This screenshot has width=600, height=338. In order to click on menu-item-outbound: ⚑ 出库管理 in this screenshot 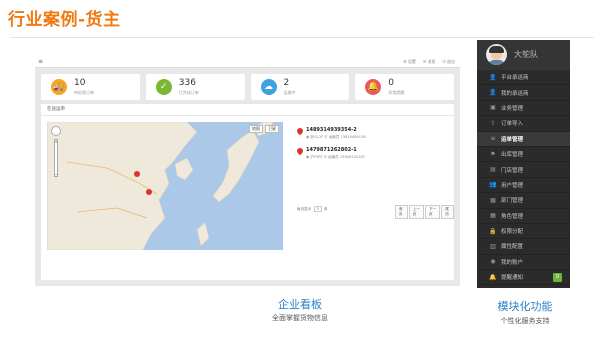, I will do `click(523, 155)`.